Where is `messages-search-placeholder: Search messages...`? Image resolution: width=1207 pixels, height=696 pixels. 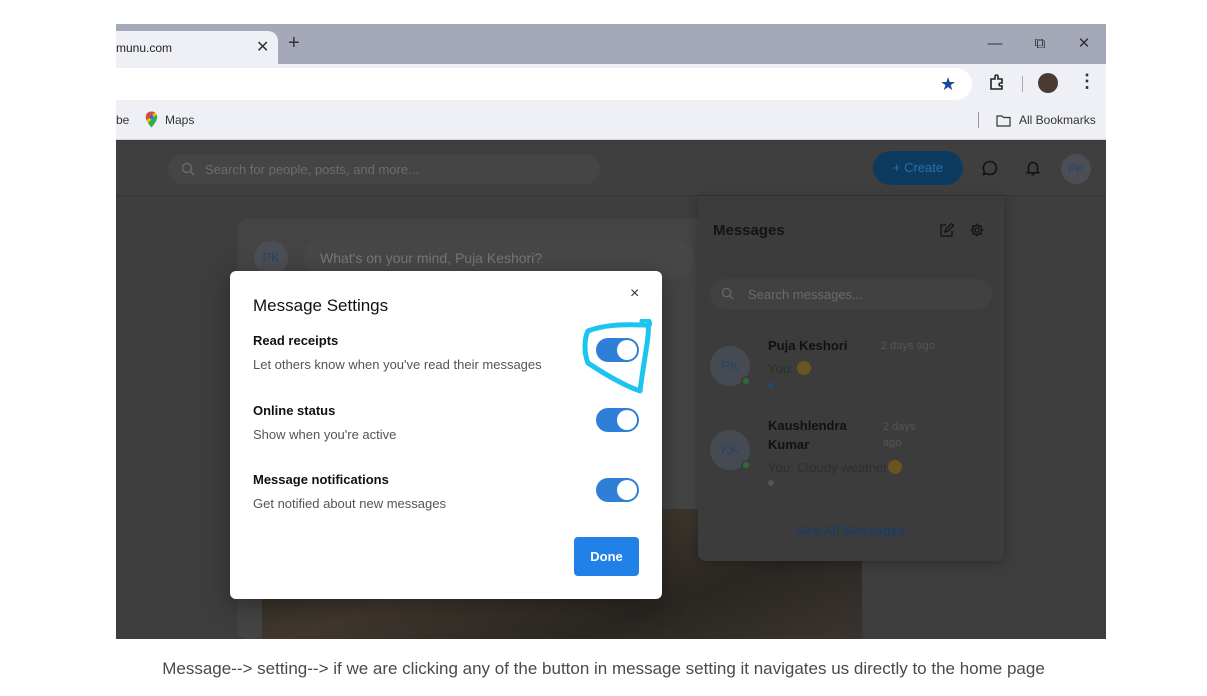 messages-search-placeholder: Search messages... is located at coordinates (805, 294).